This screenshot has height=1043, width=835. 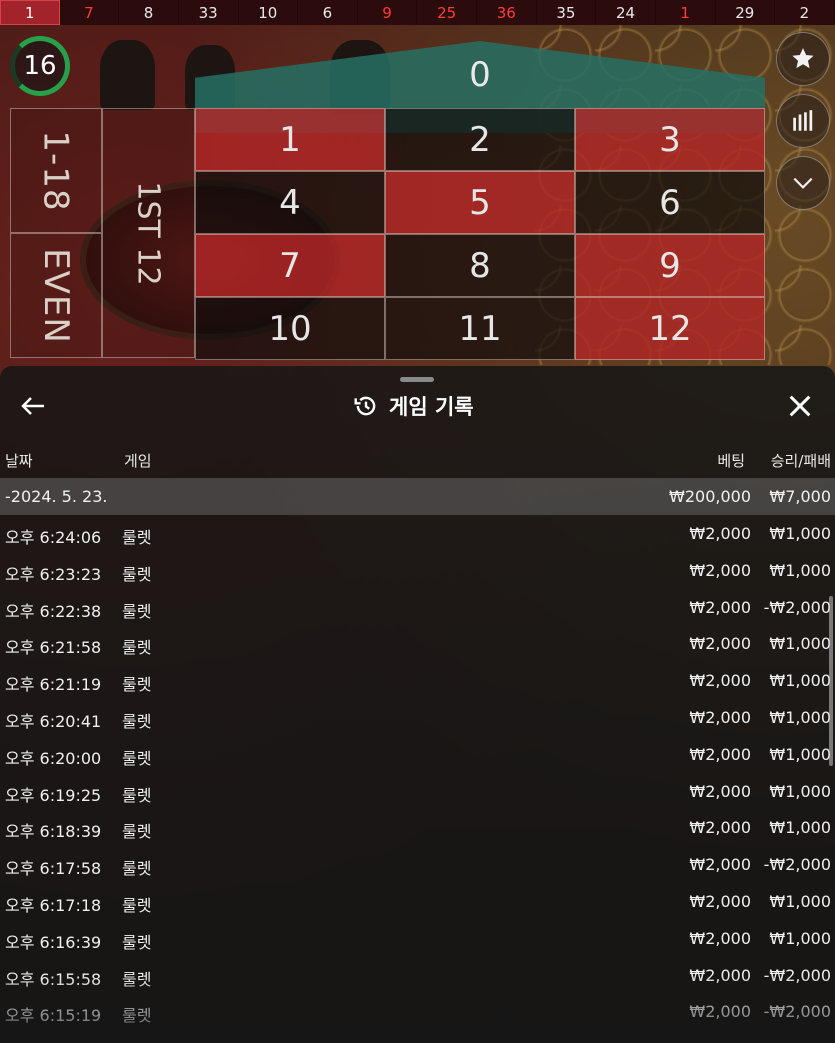 What do you see at coordinates (480, 75) in the screenshot?
I see `zero-label: 0` at bounding box center [480, 75].